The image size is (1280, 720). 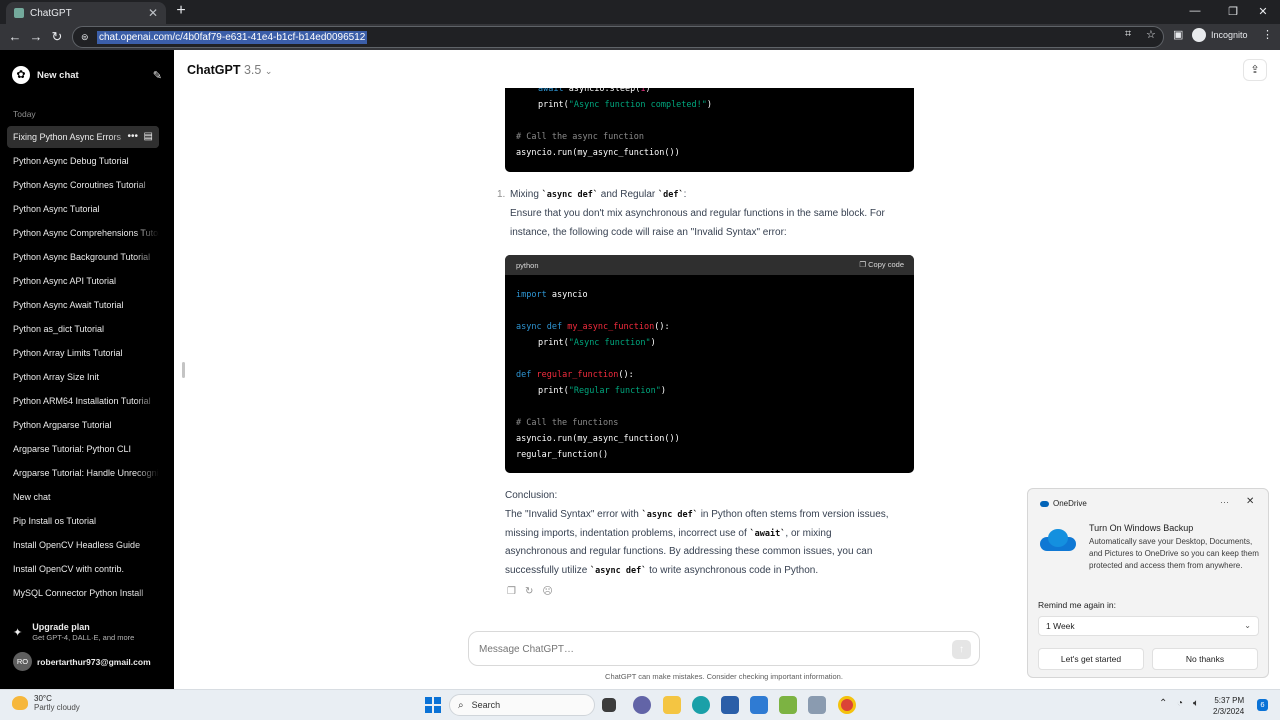 I want to click on code-line: asyncio.run(my_async_function()), so click(x=598, y=153).